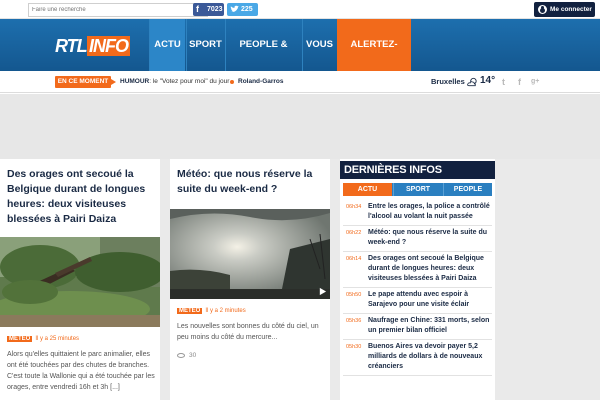  I want to click on article-time: Il y a 25 minutes, so click(57, 339).